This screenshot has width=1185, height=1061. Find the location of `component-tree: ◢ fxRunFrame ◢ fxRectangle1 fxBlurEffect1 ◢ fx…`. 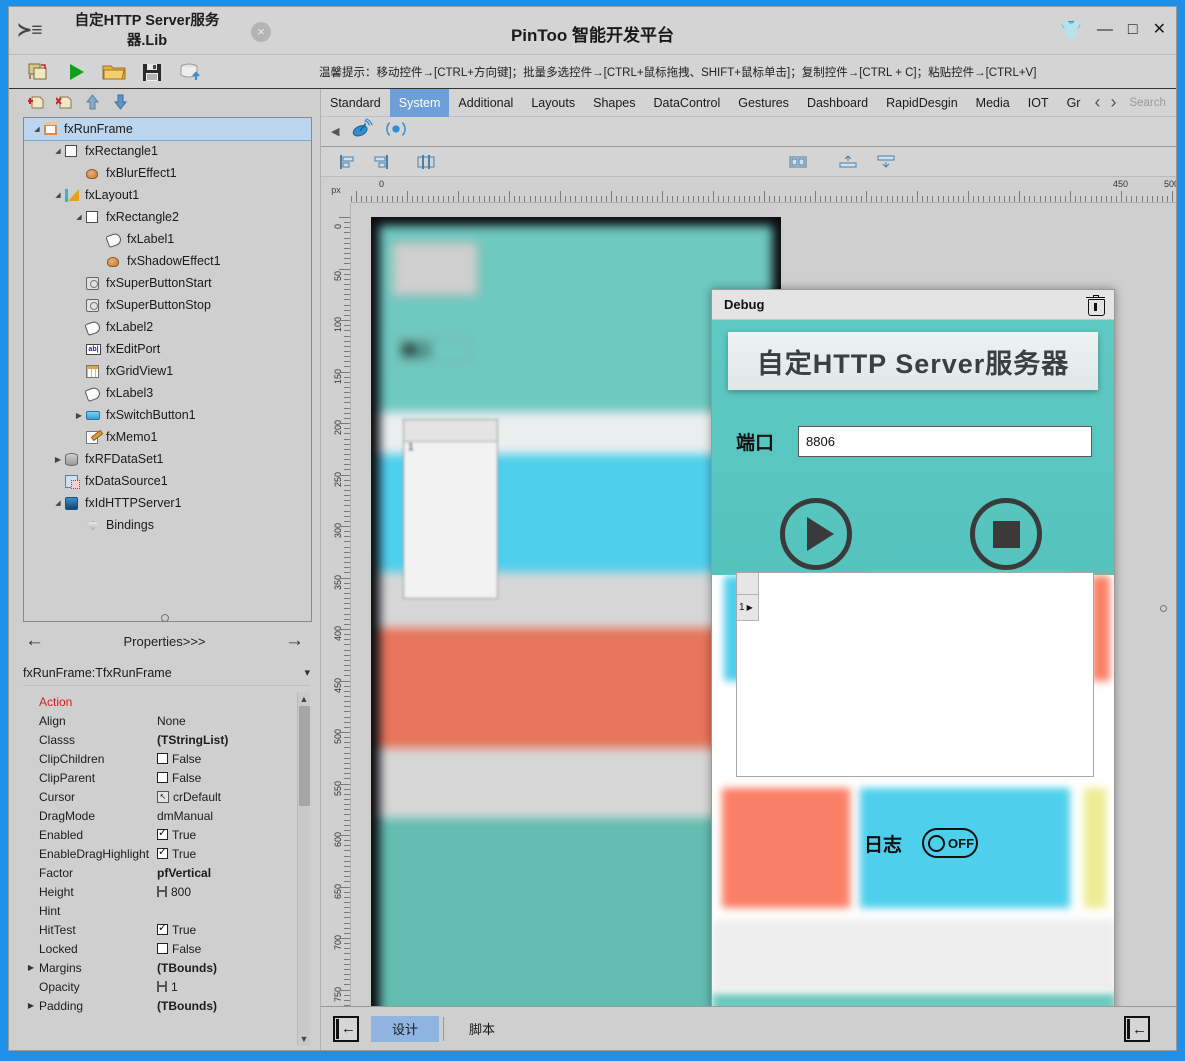

component-tree: ◢ fxRunFrame ◢ fxRectangle1 fxBlurEffect1 ◢ fx… is located at coordinates (167, 369).